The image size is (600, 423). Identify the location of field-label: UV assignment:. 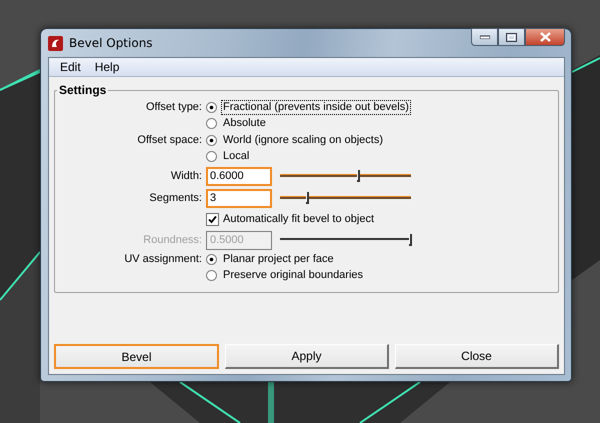
(162, 259).